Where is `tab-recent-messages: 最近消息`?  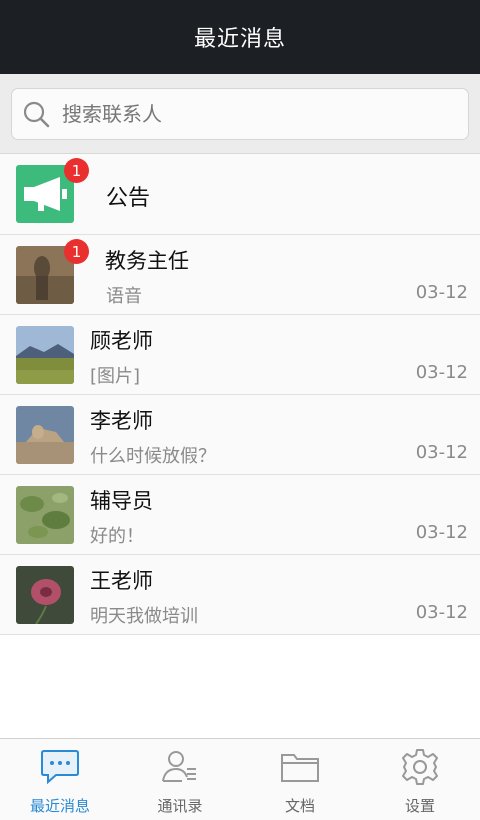
tab-recent-messages: 最近消息 is located at coordinates (60, 779).